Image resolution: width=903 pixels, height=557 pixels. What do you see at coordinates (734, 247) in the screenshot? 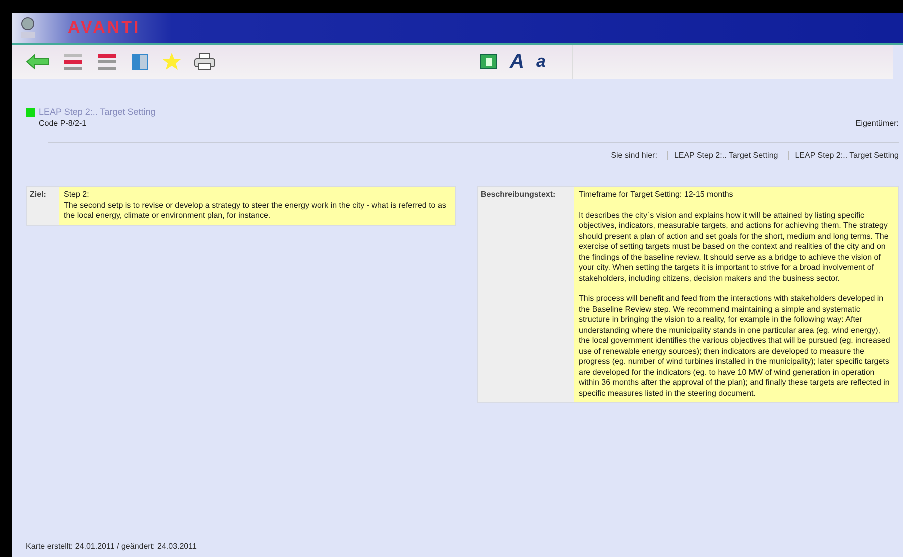
I see `description-paragraph: It describes the city´s vision and explains how it will be attained by listing specific objectives, indicators, measurable targets, and actions for achieving them. The strategy should present a plan of action and set goals for the short, medium and long terms. The exercise of setting targets must be based on the context and realities of the city and on the findings of the baseline review. It should serve as a bridge to achieve the vision of your city. When setting the targets it is important to strive for a broad involvement of stakeholders, including citizens, decision makers and the business sector.` at bounding box center [734, 247].